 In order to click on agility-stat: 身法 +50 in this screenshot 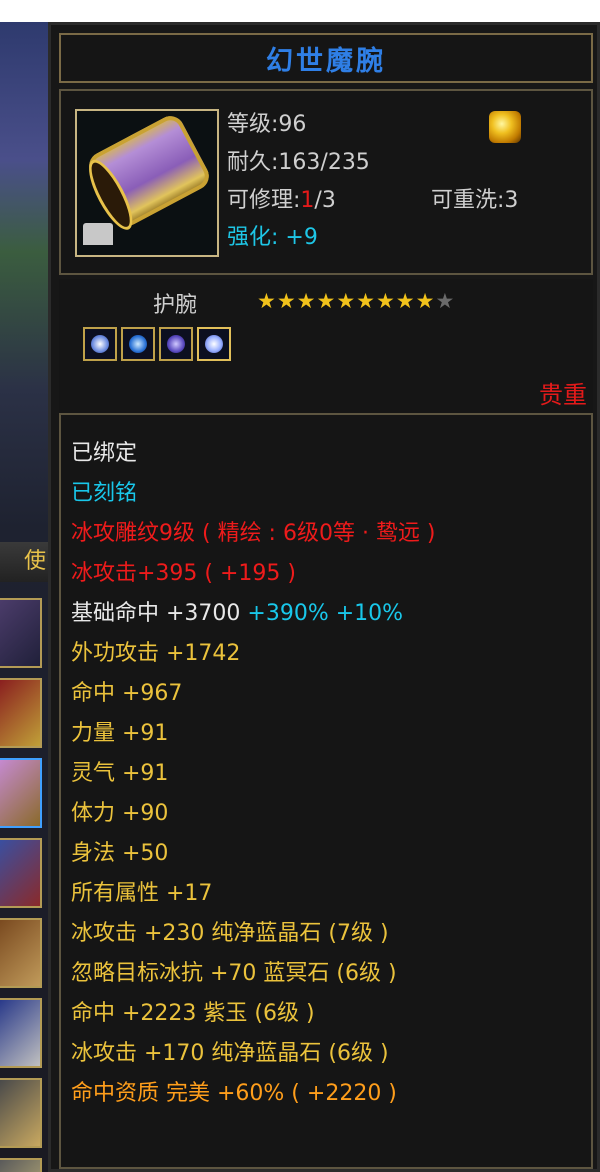, I will do `click(120, 853)`.